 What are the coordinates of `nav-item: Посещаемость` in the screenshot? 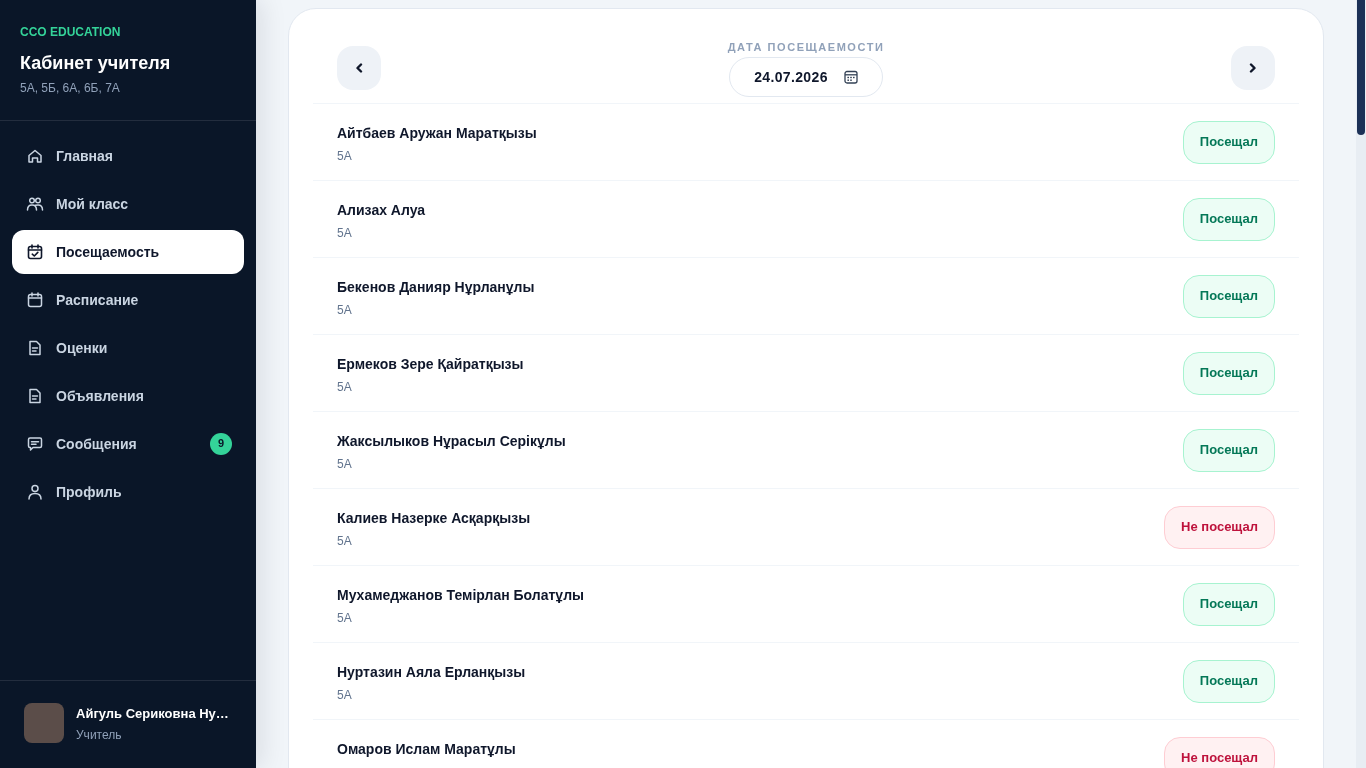 It's located at (128, 252).